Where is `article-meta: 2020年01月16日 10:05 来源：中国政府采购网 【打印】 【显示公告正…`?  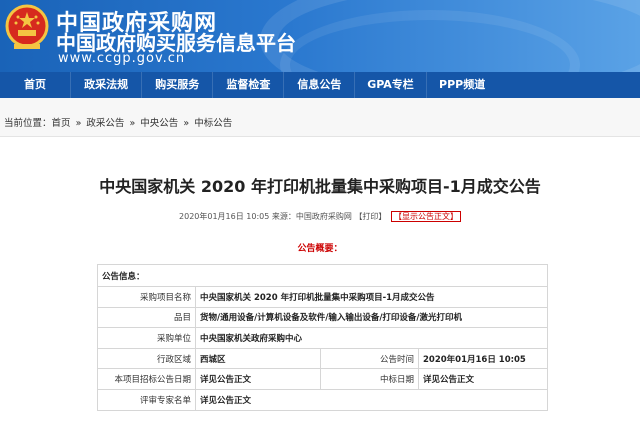
article-meta: 2020年01月16日 10:05 来源：中国政府采购网 【打印】 【显示公告正… is located at coordinates (320, 216).